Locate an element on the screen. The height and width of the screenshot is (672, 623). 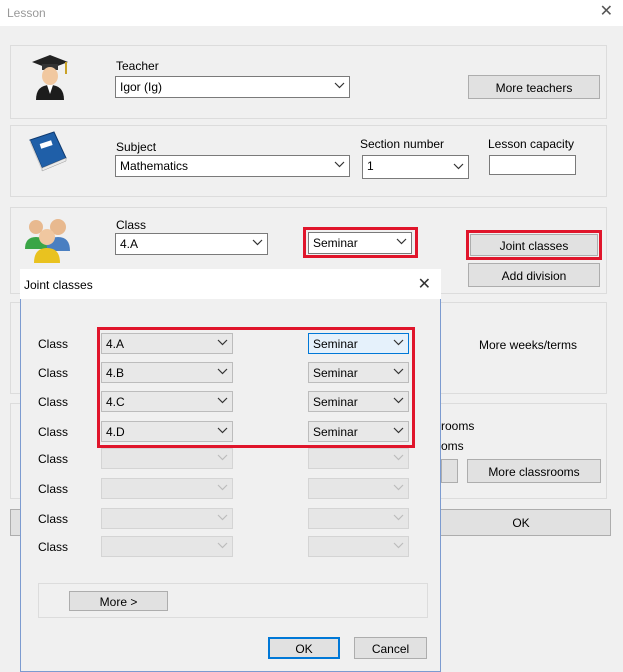
dialog-row-4-label: Class is located at coordinates (53, 432).